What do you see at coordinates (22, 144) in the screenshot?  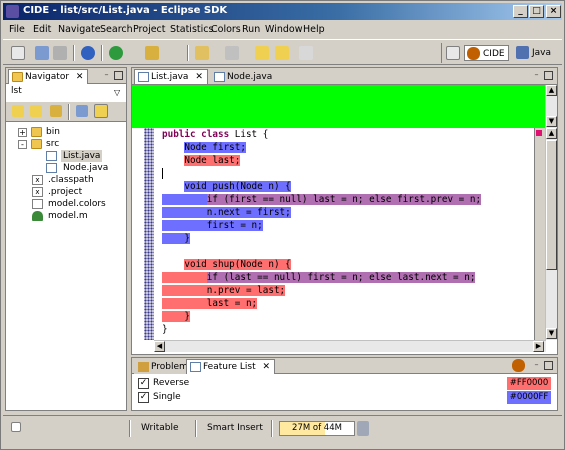 I see `collapse-icon: -` at bounding box center [22, 144].